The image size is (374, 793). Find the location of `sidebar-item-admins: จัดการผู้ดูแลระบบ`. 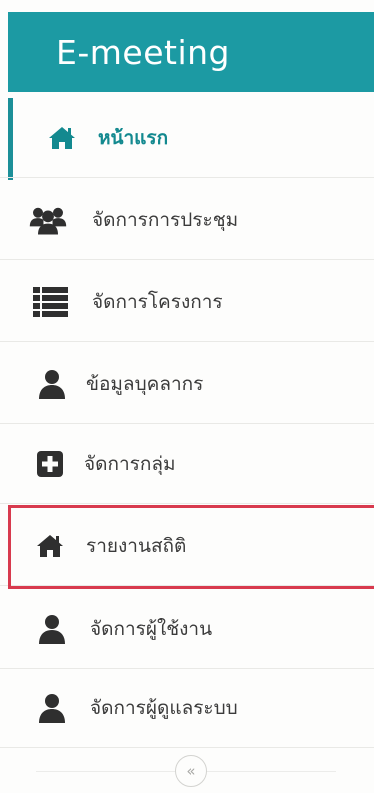

sidebar-item-admins: จัดการผู้ดูแลระบบ is located at coordinates (187, 708).